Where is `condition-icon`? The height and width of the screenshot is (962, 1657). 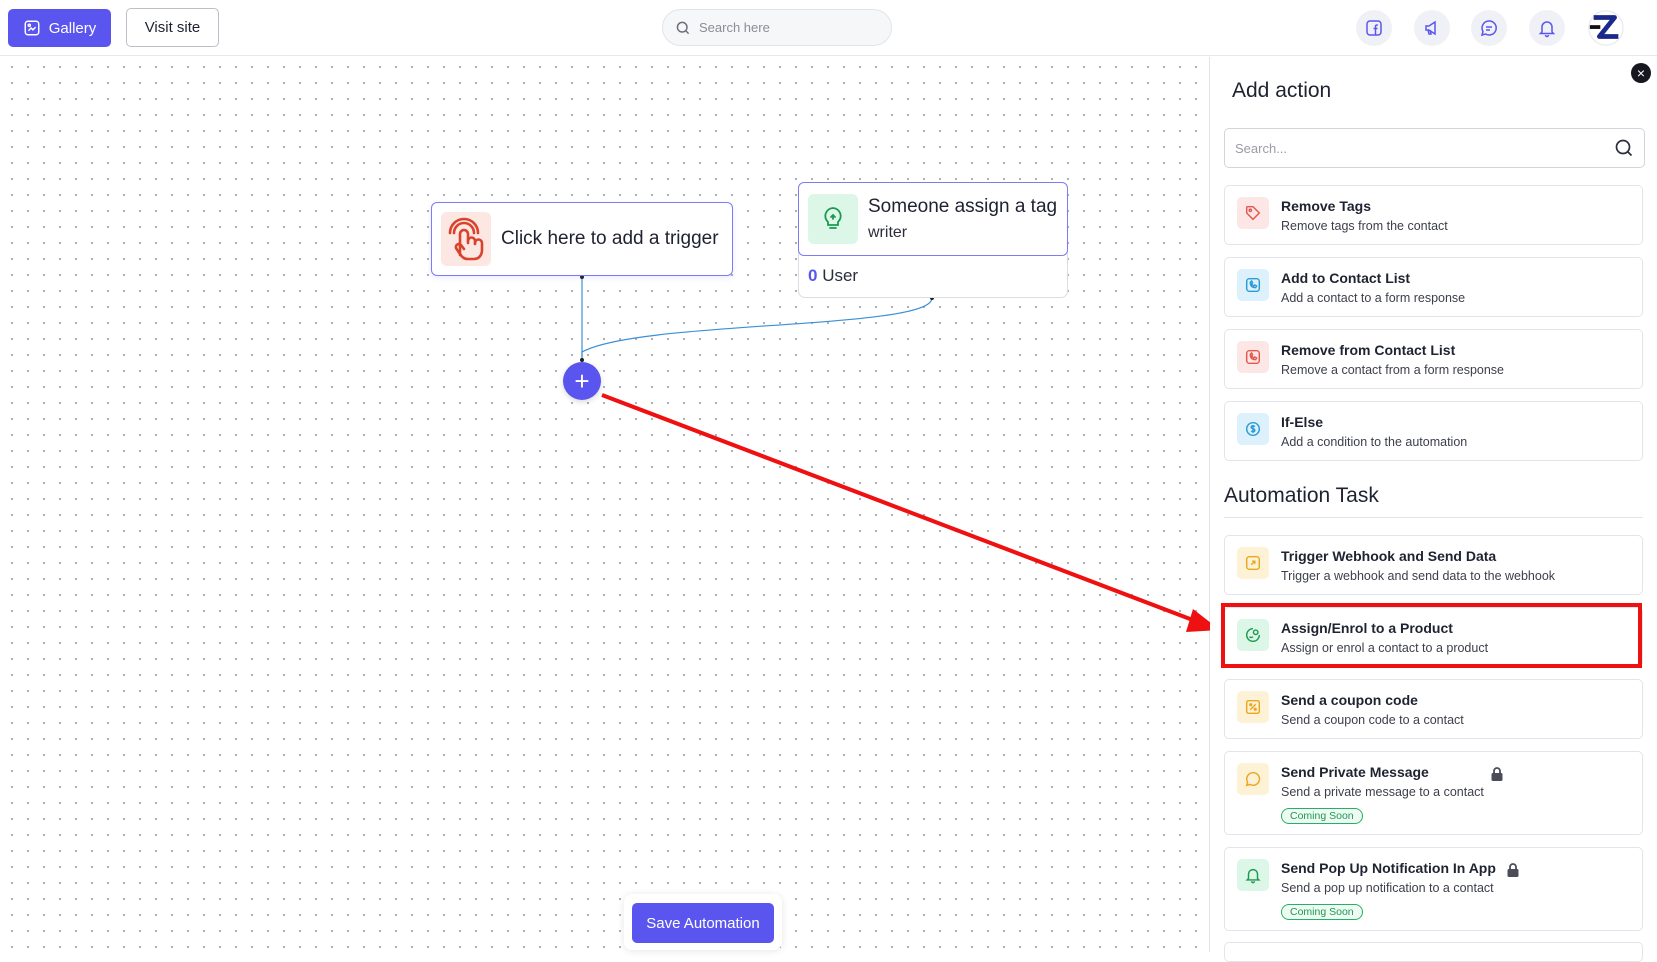 condition-icon is located at coordinates (1253, 429).